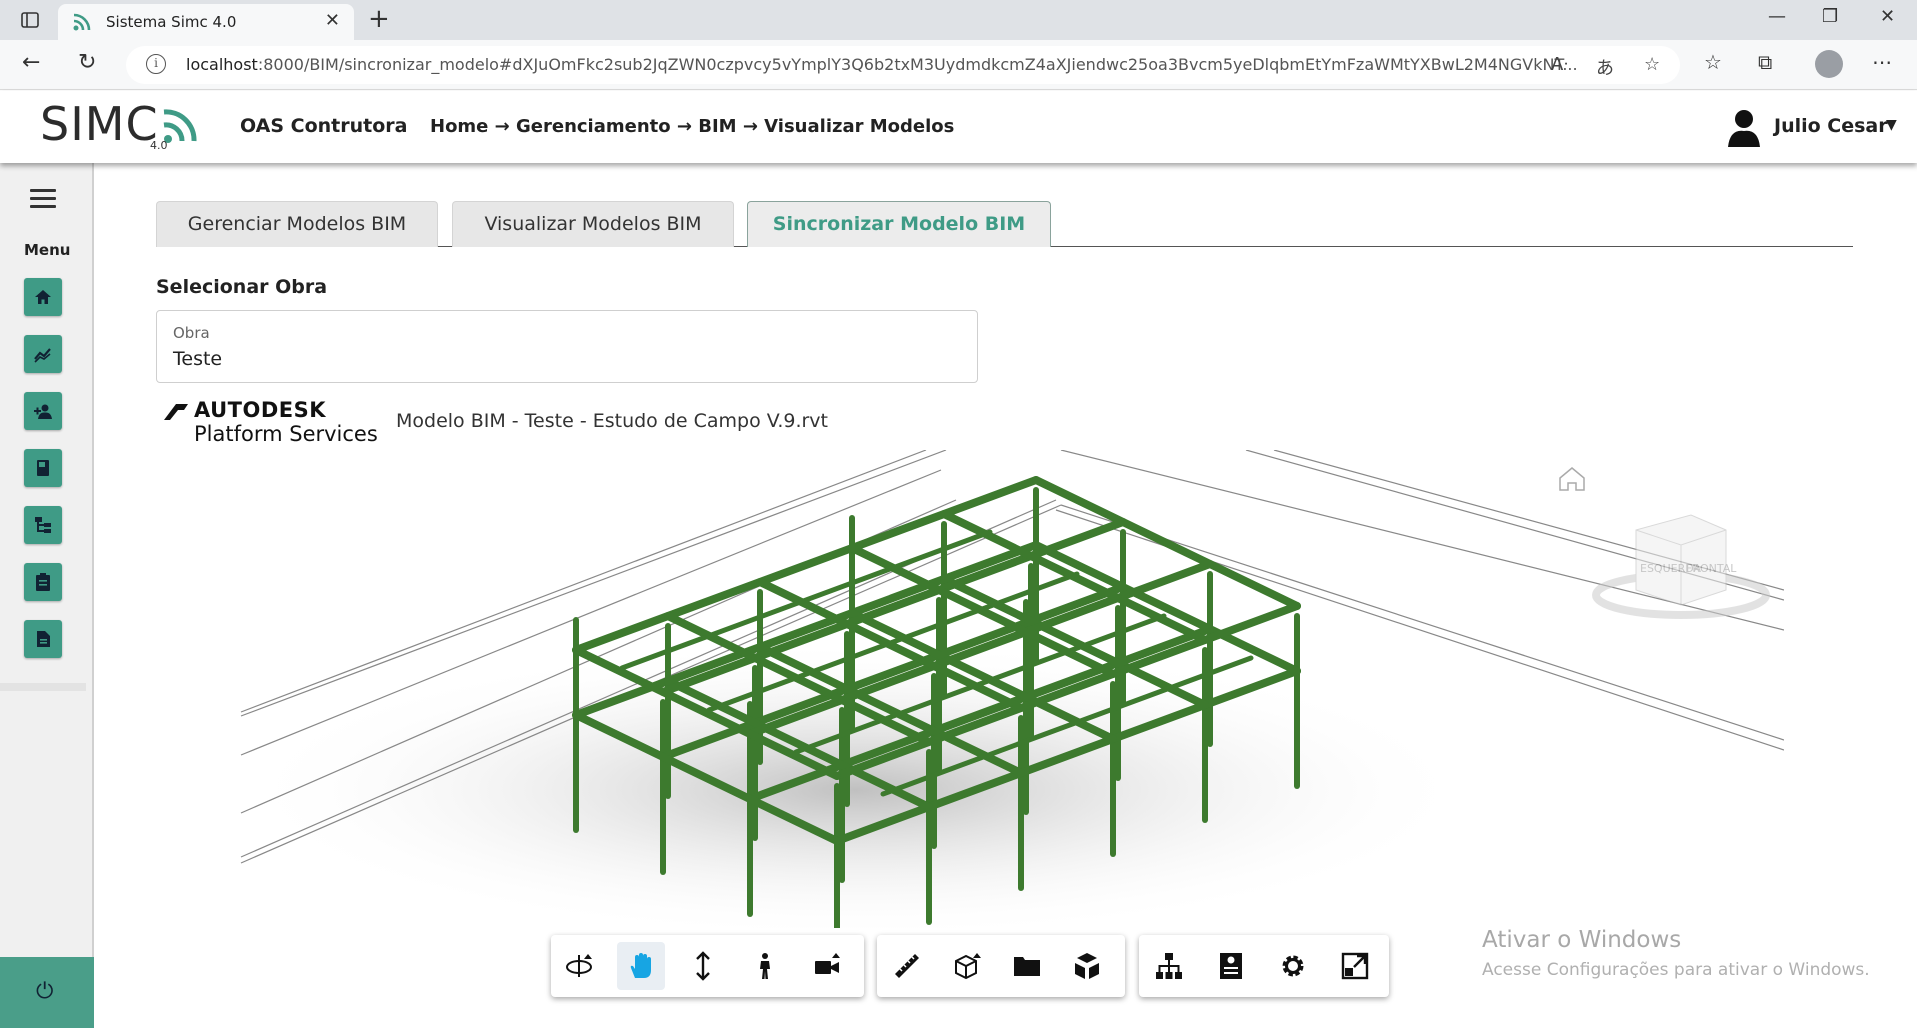  Describe the element at coordinates (198, 359) in the screenshot. I see `obra-select-value: Teste` at that location.